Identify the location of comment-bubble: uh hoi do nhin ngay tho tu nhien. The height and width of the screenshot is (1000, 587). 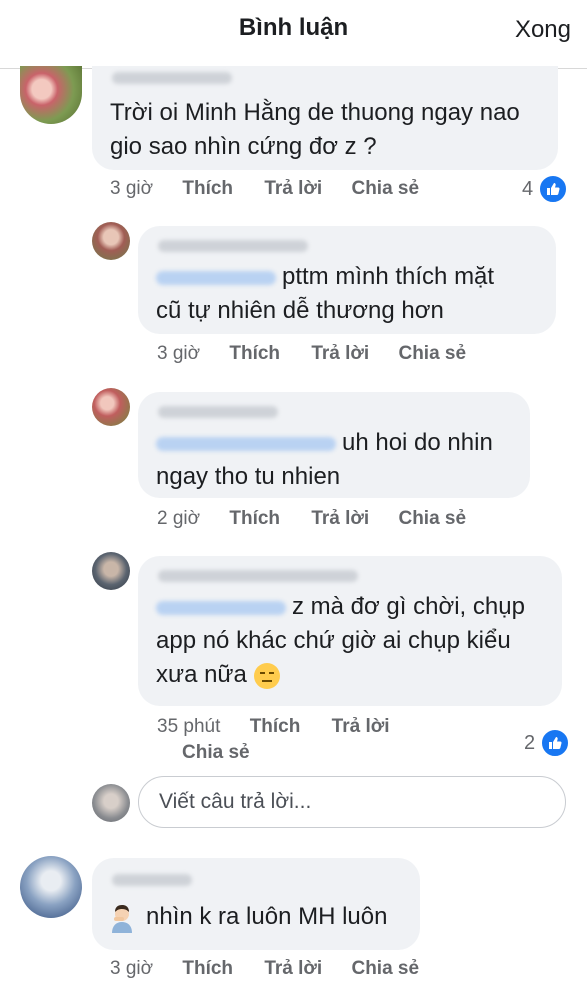
(334, 445).